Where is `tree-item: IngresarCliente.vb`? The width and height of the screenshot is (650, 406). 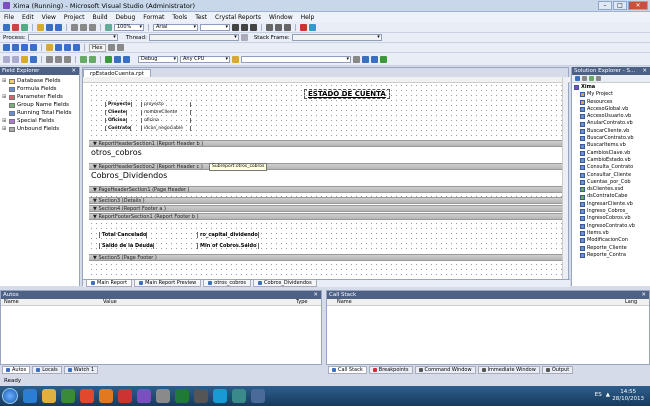 tree-item: IngresarCliente.vb is located at coordinates (611, 204).